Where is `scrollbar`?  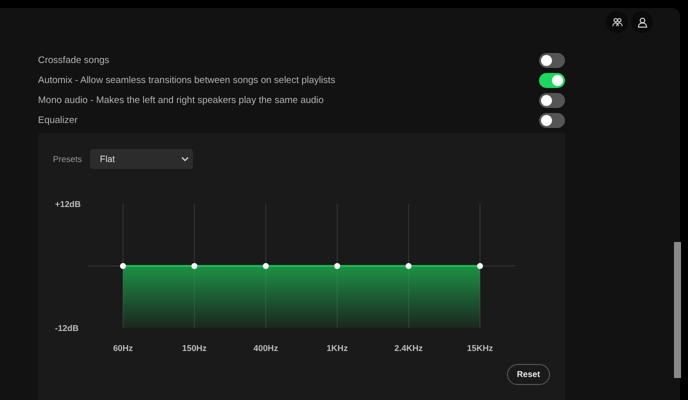 scrollbar is located at coordinates (677, 310).